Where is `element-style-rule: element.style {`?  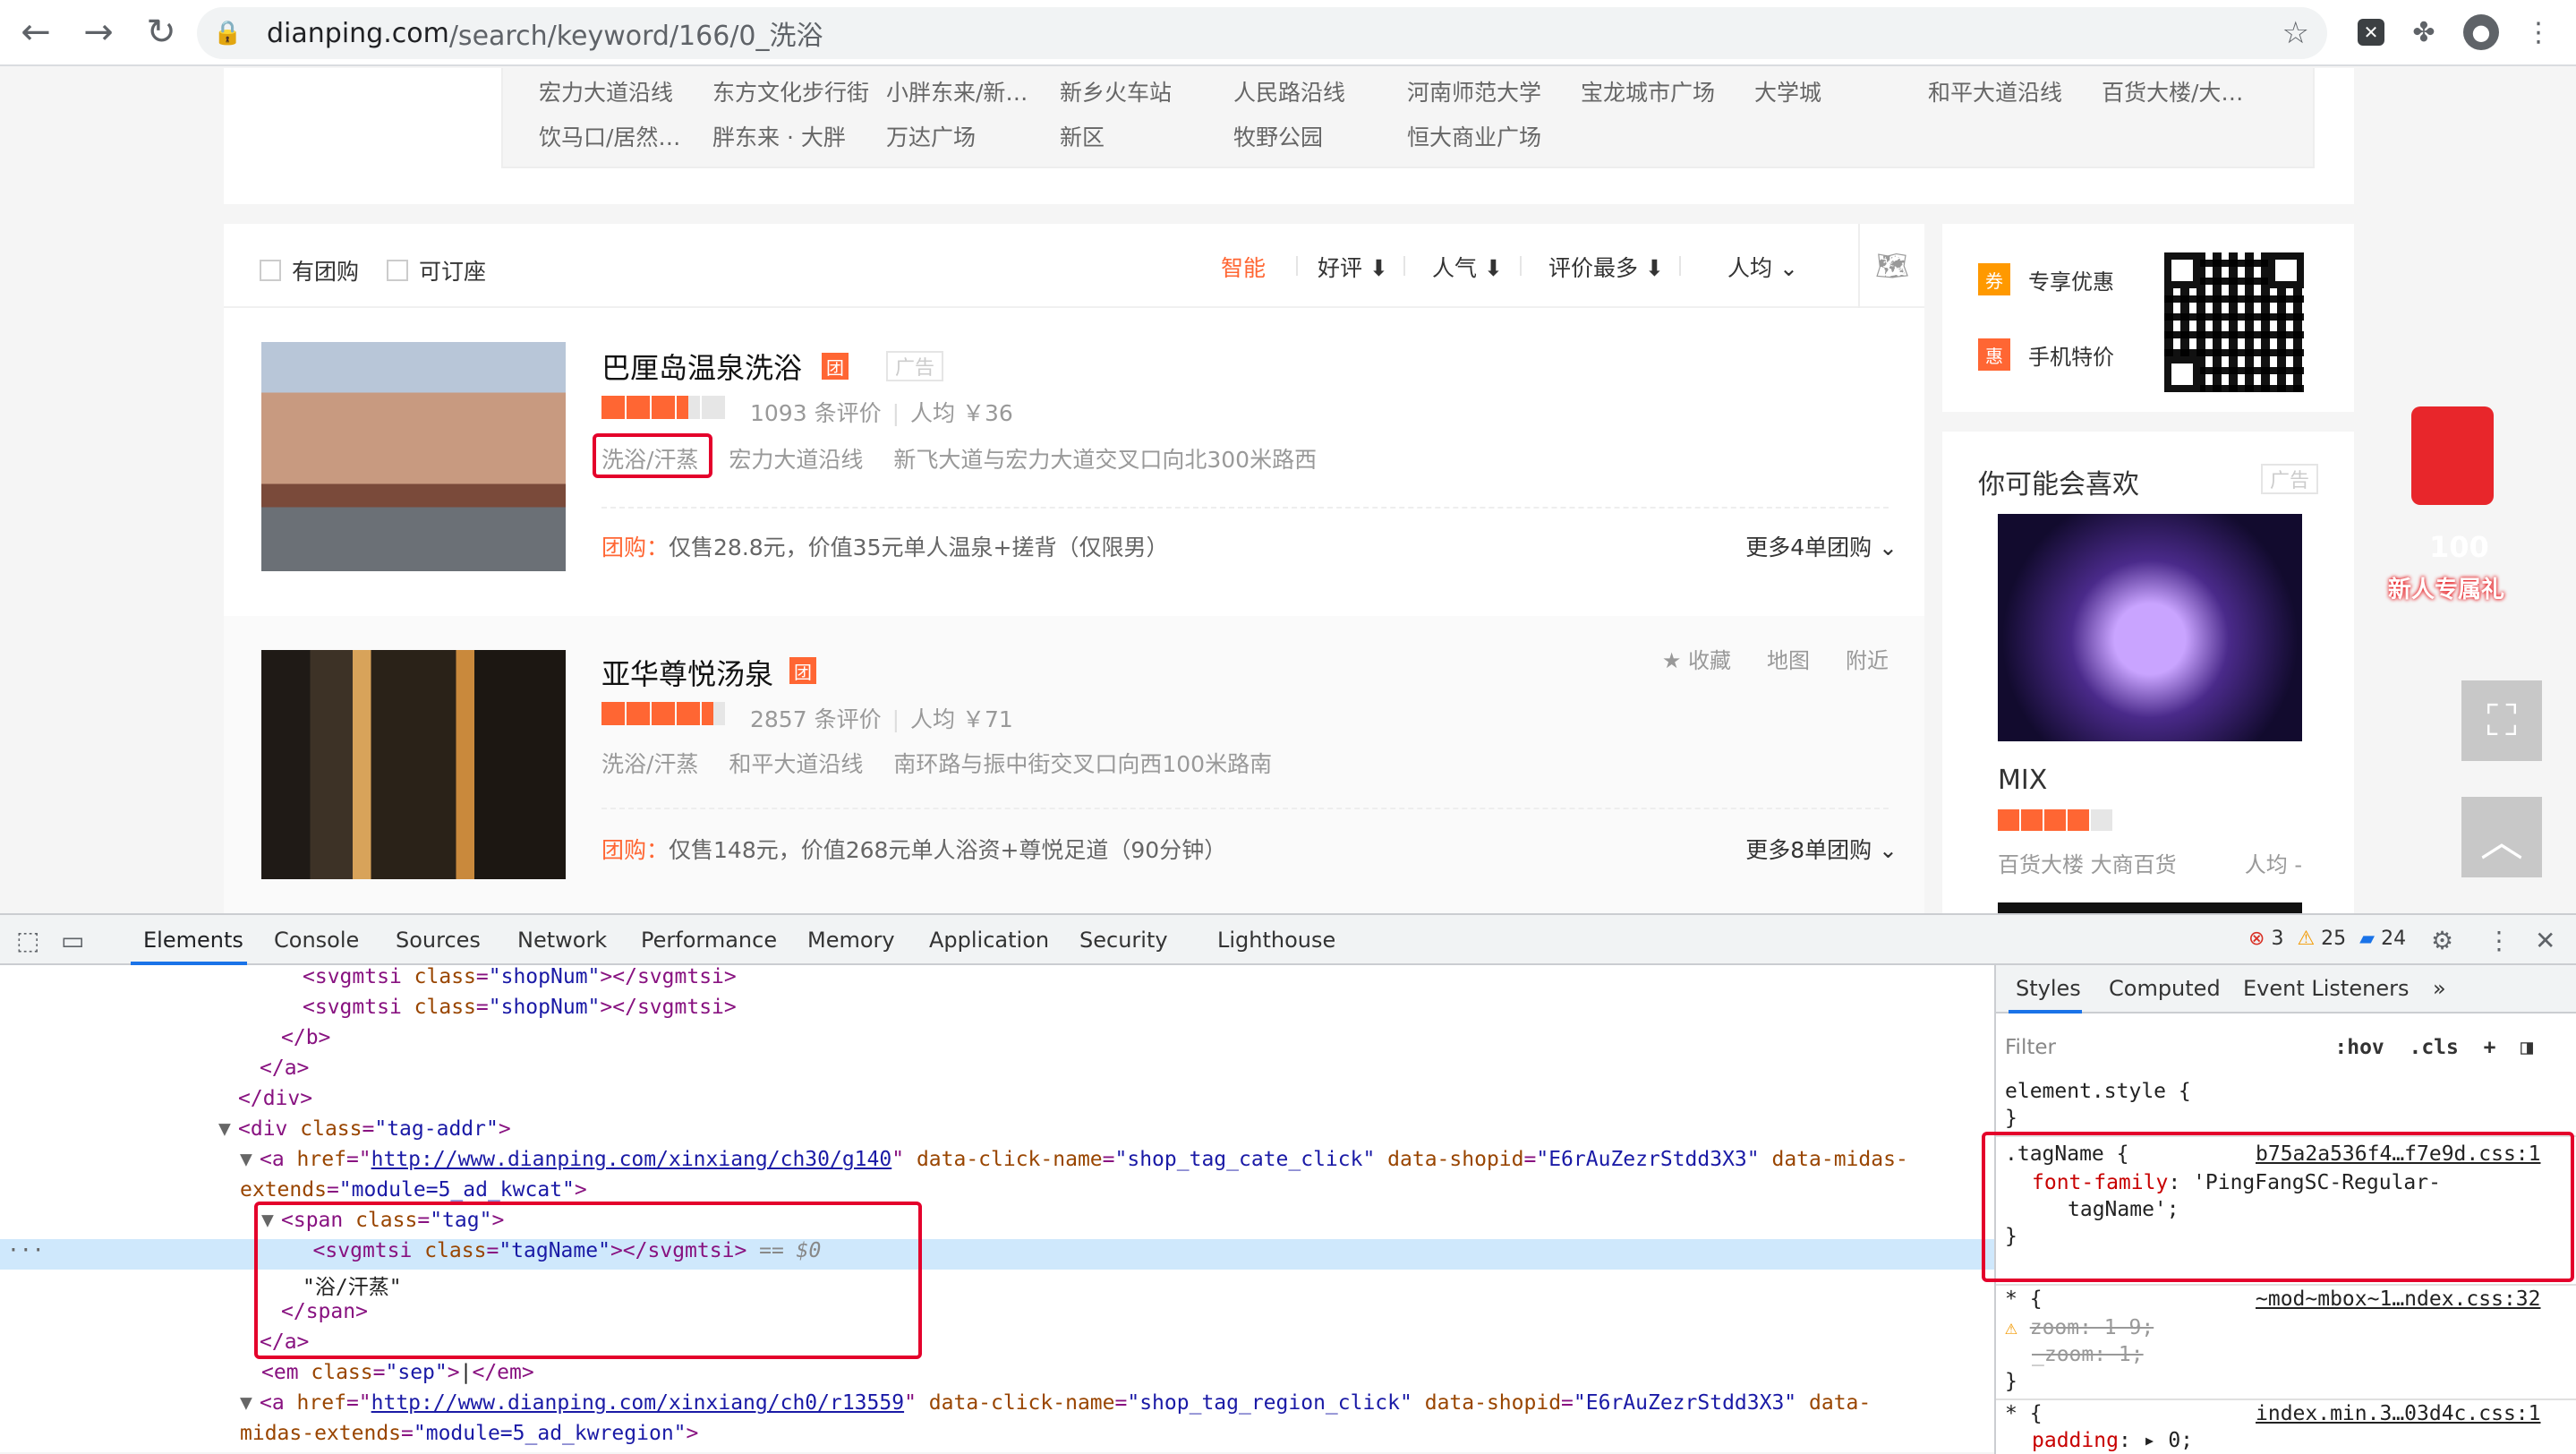
element-style-rule: element.style { is located at coordinates (2098, 1091).